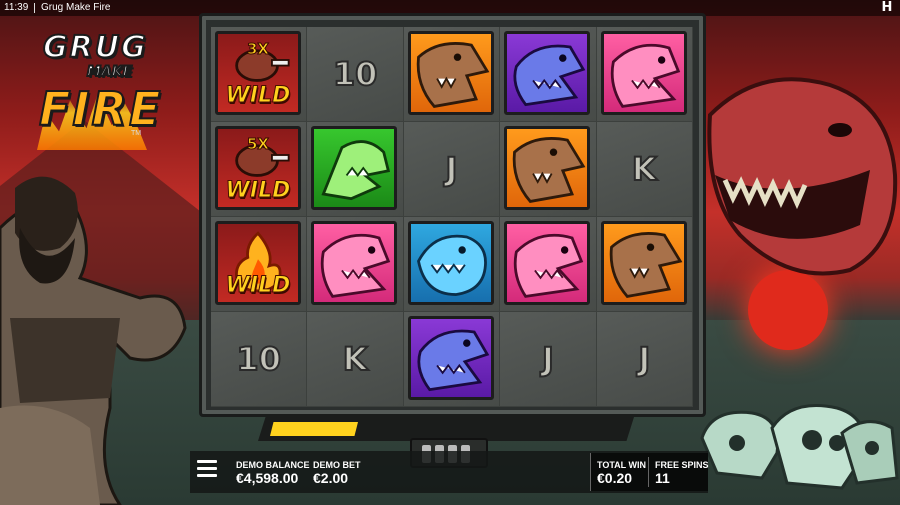 This screenshot has width=900, height=505. What do you see at coordinates (93, 340) in the screenshot?
I see `caveman-character-icon` at bounding box center [93, 340].